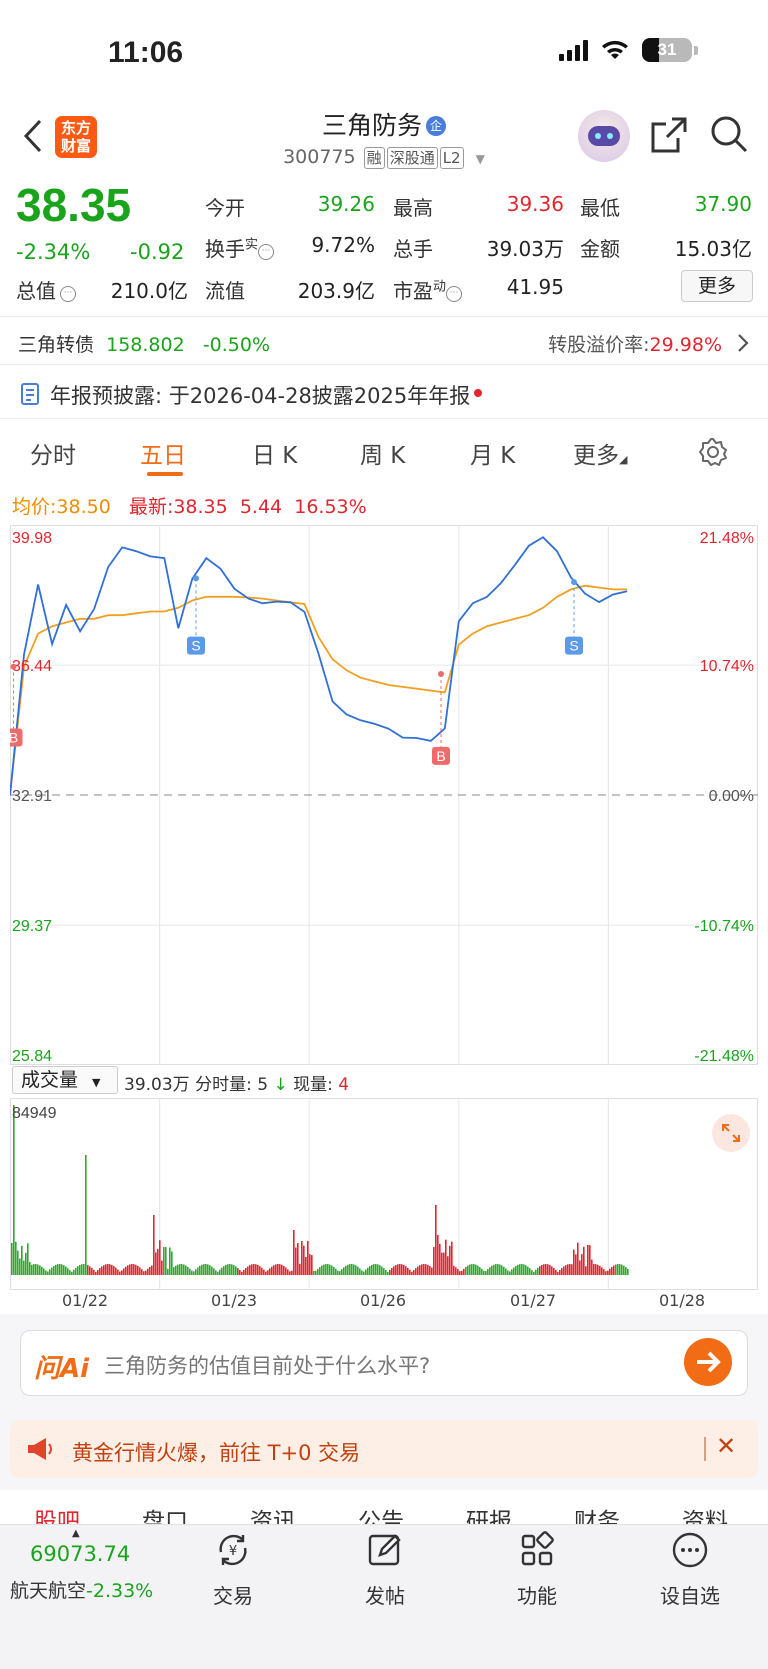 The image size is (768, 1669). Describe the element at coordinates (46, 289) in the screenshot. I see `mktcap-label: 总值 ···` at that location.